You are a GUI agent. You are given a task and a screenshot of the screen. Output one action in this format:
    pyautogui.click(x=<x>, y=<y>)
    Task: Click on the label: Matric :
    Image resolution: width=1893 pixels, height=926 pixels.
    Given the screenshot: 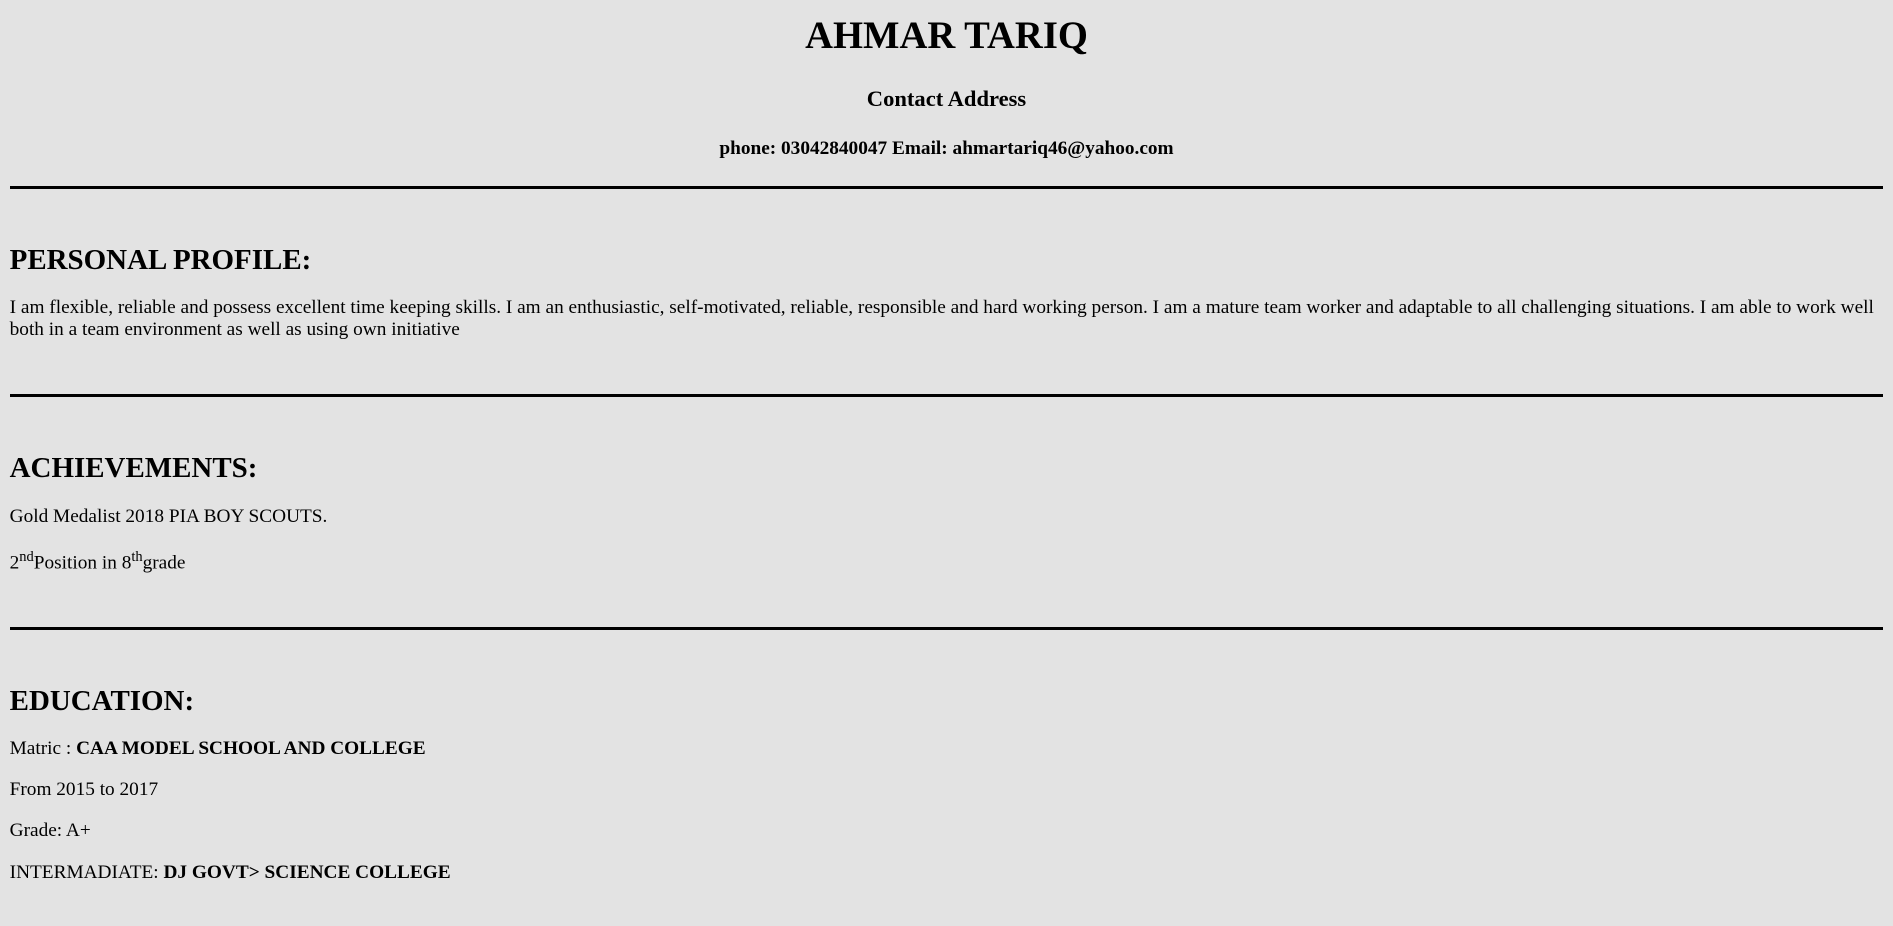 What is the action you would take?
    pyautogui.click(x=43, y=749)
    